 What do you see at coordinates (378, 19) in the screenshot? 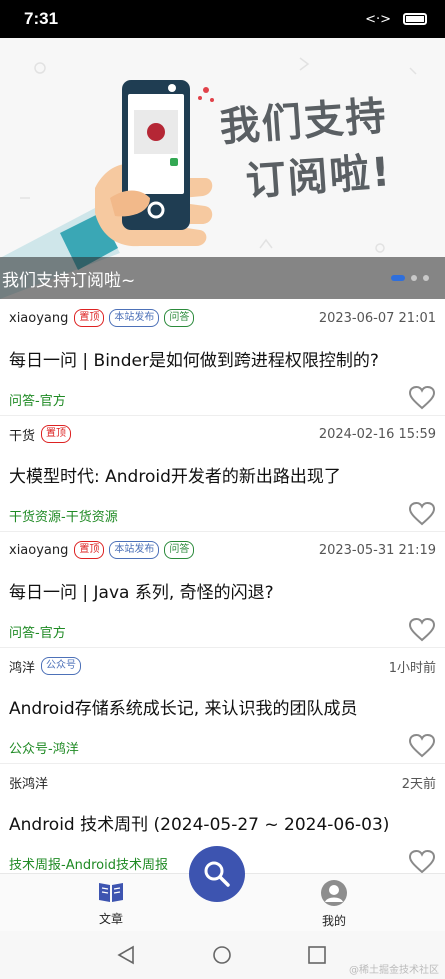
I see `data-arrows-icon: <·>` at bounding box center [378, 19].